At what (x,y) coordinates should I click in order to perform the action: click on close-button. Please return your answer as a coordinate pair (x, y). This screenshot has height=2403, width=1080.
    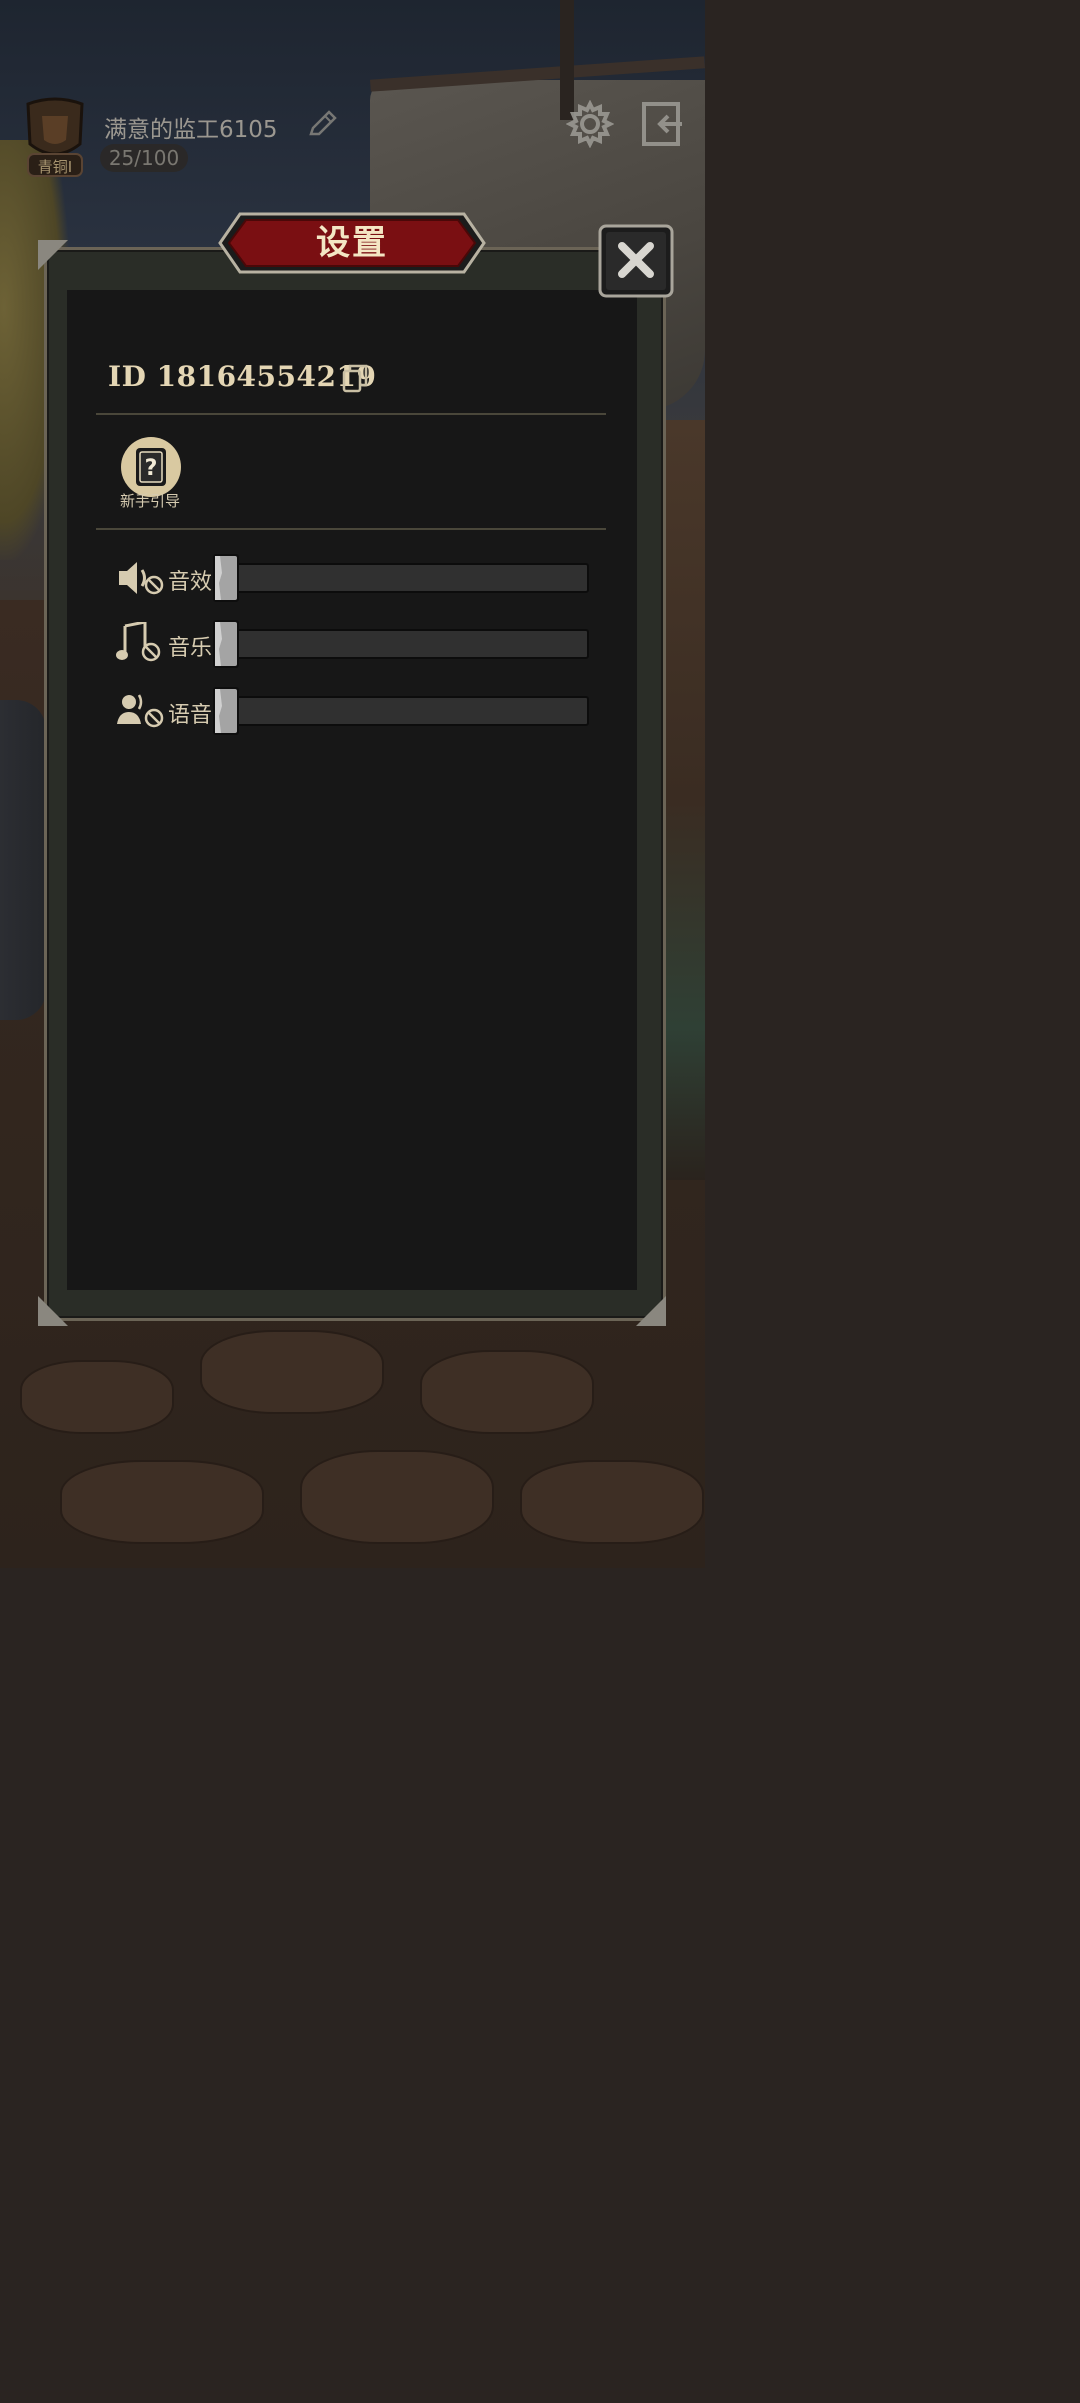
    Looking at the image, I should click on (636, 261).